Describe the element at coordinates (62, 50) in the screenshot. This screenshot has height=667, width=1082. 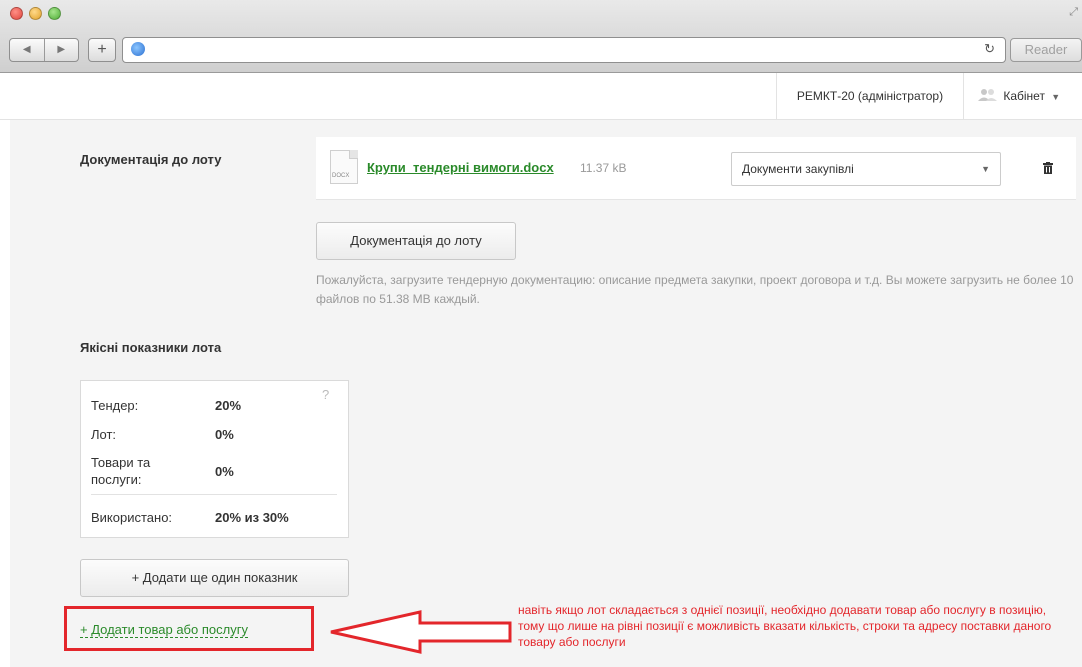
I see `forward-arrow-icon: ▶` at that location.